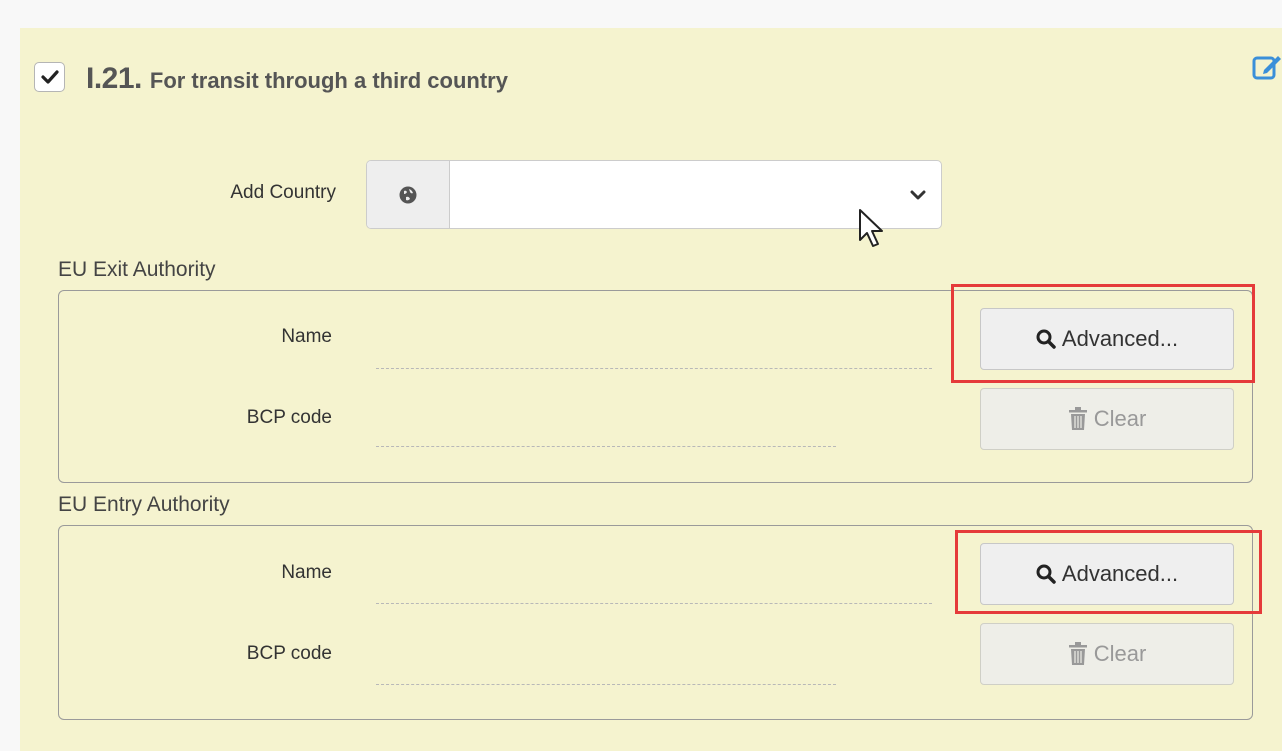 The height and width of the screenshot is (751, 1282). What do you see at coordinates (1108, 572) in the screenshot?
I see `entry-advanced-highlight` at bounding box center [1108, 572].